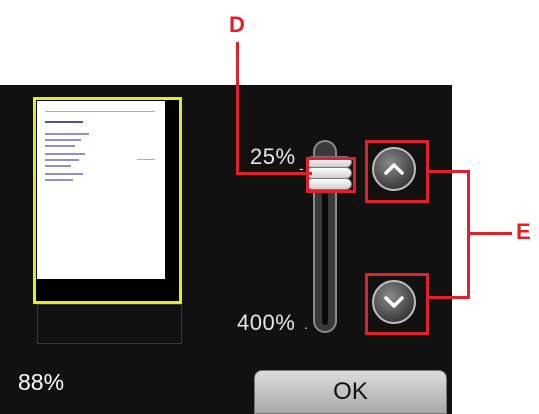  What do you see at coordinates (397, 171) in the screenshot?
I see `callout-e-highlight-up` at bounding box center [397, 171].